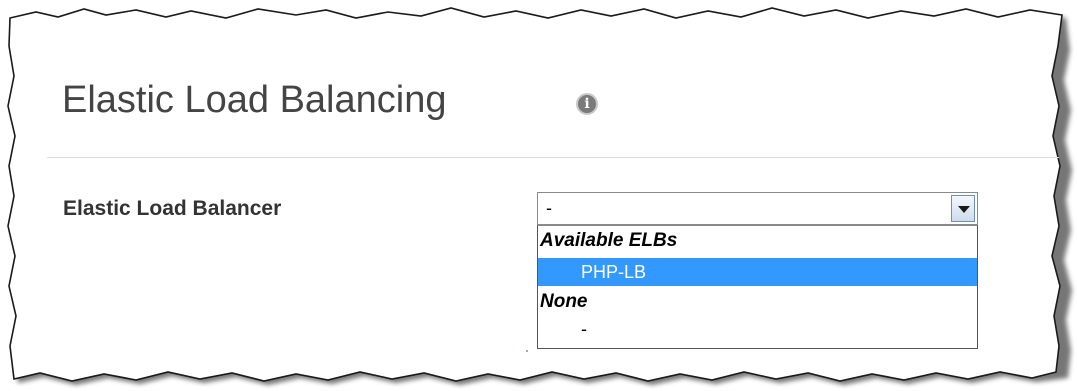  Describe the element at coordinates (172, 208) in the screenshot. I see `elastic-load-balancer-label: Elastic Load Balancer` at that location.